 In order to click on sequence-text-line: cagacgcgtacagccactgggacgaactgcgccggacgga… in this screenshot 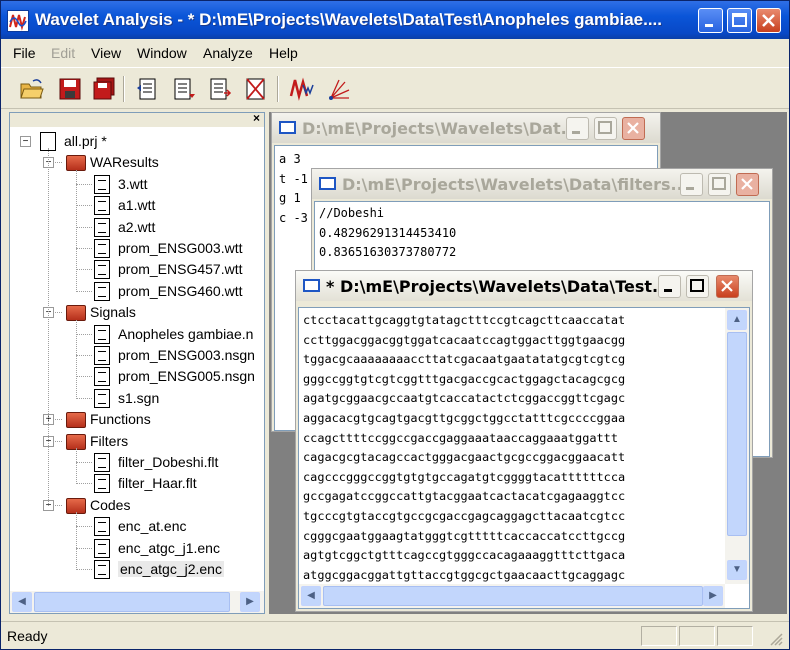, I will do `click(464, 457)`.